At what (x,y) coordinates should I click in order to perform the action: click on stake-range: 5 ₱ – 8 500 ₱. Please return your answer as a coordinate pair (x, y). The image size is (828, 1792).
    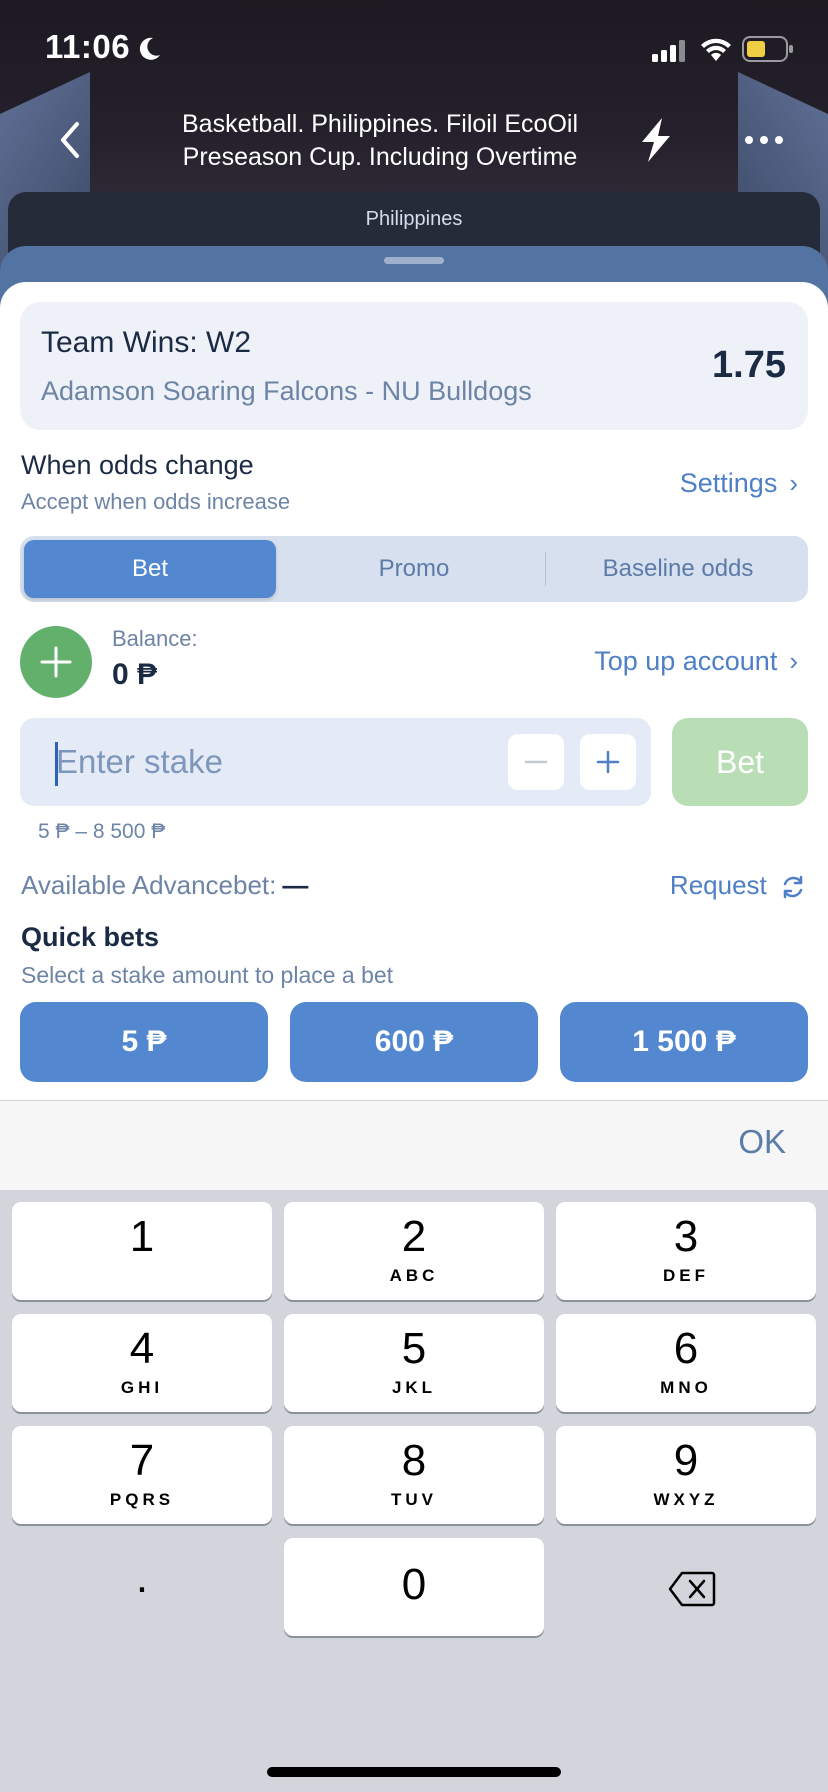
    Looking at the image, I should click on (102, 831).